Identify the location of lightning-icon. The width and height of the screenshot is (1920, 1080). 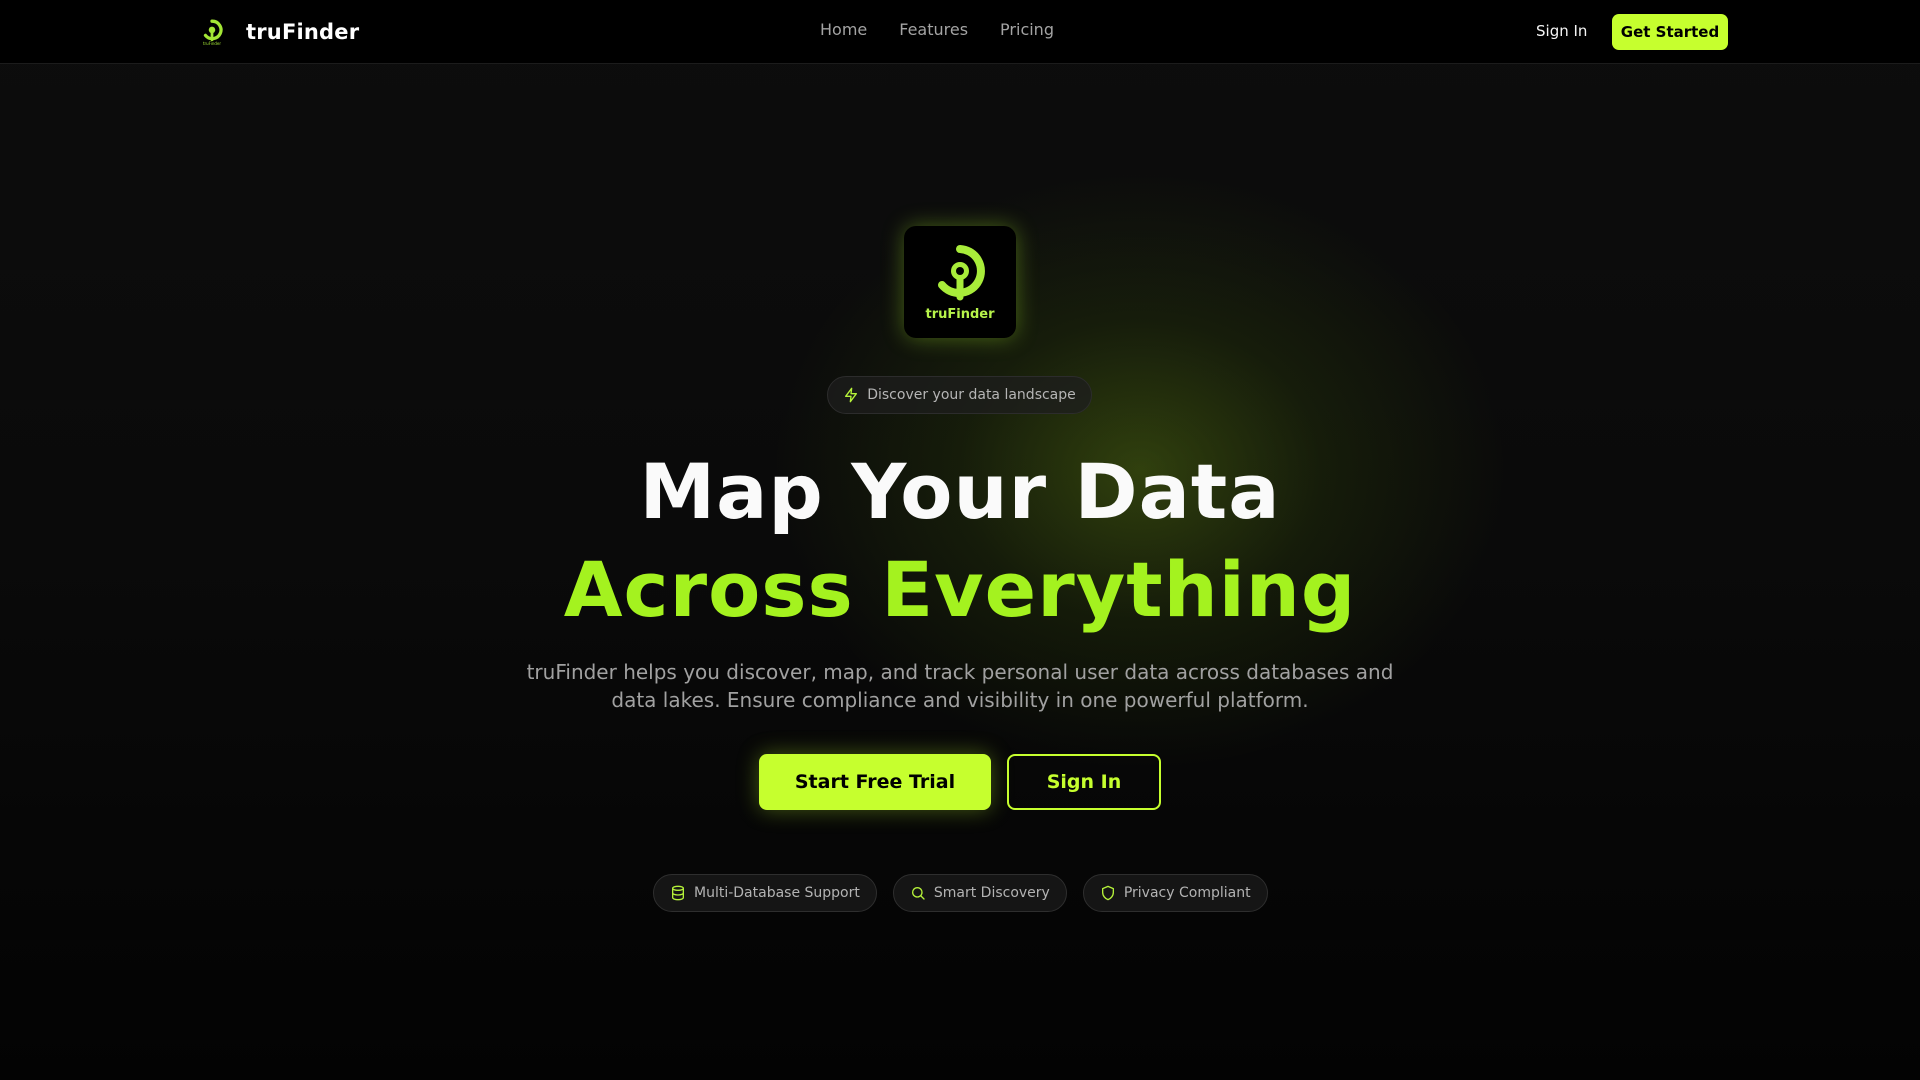
(851, 395).